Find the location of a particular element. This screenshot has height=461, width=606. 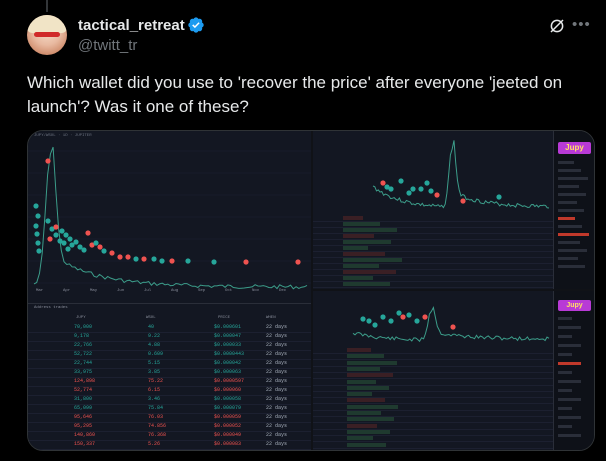

table-header: PRICE is located at coordinates (224, 318).